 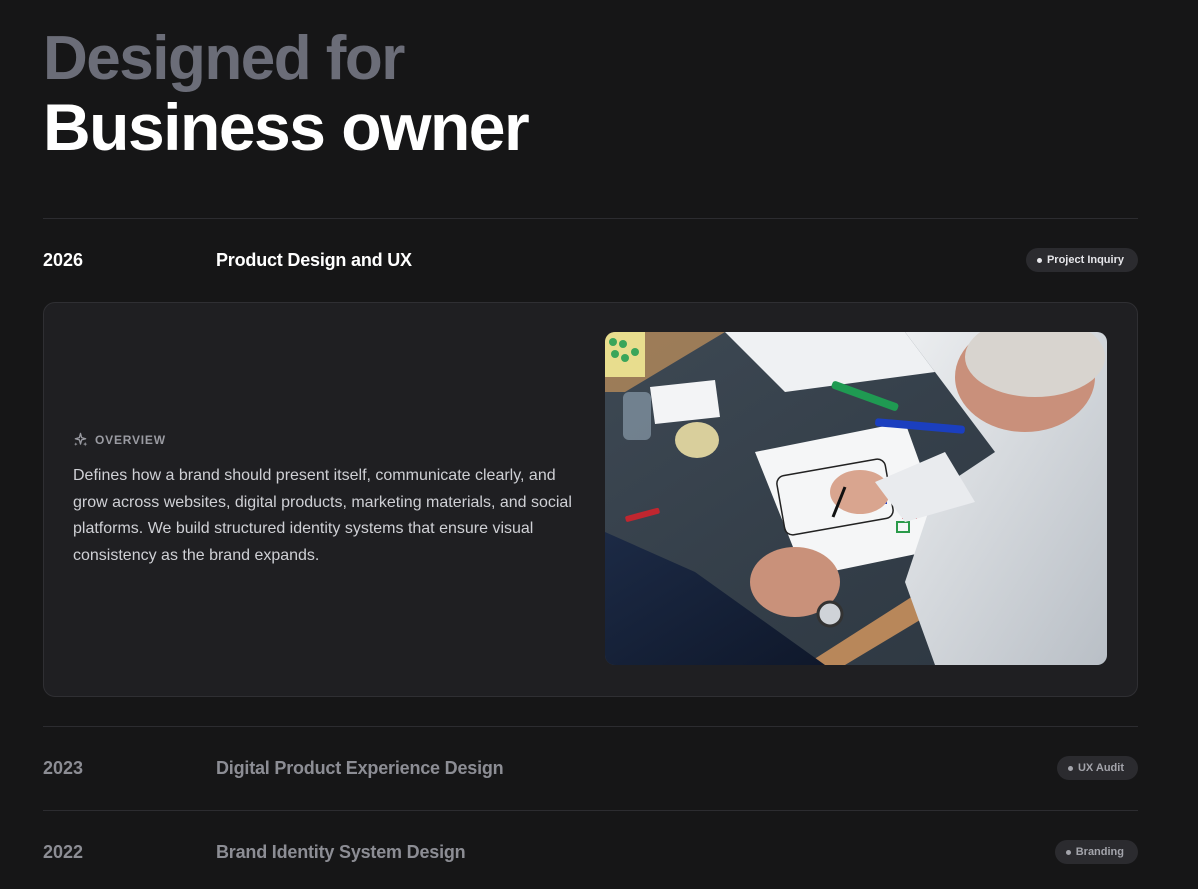 What do you see at coordinates (341, 851) in the screenshot?
I see `project-title: Brand Identity System Design` at bounding box center [341, 851].